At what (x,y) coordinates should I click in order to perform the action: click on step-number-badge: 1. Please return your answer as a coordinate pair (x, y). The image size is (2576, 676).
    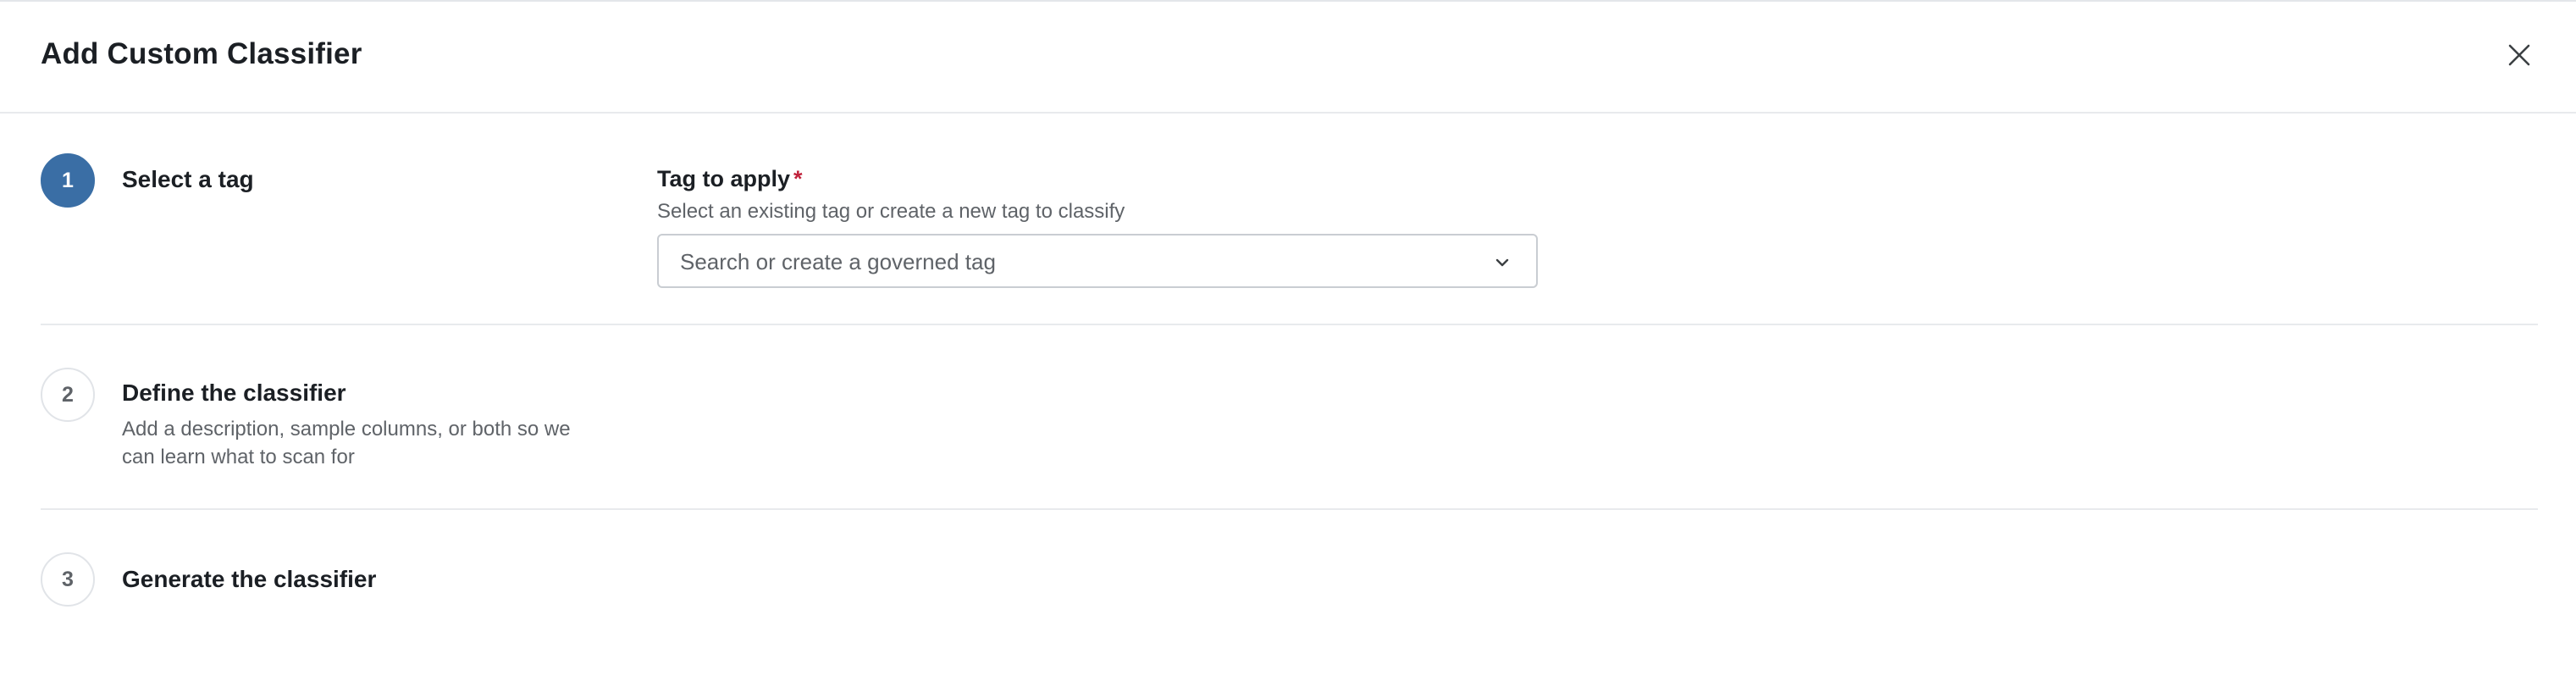
    Looking at the image, I should click on (68, 180).